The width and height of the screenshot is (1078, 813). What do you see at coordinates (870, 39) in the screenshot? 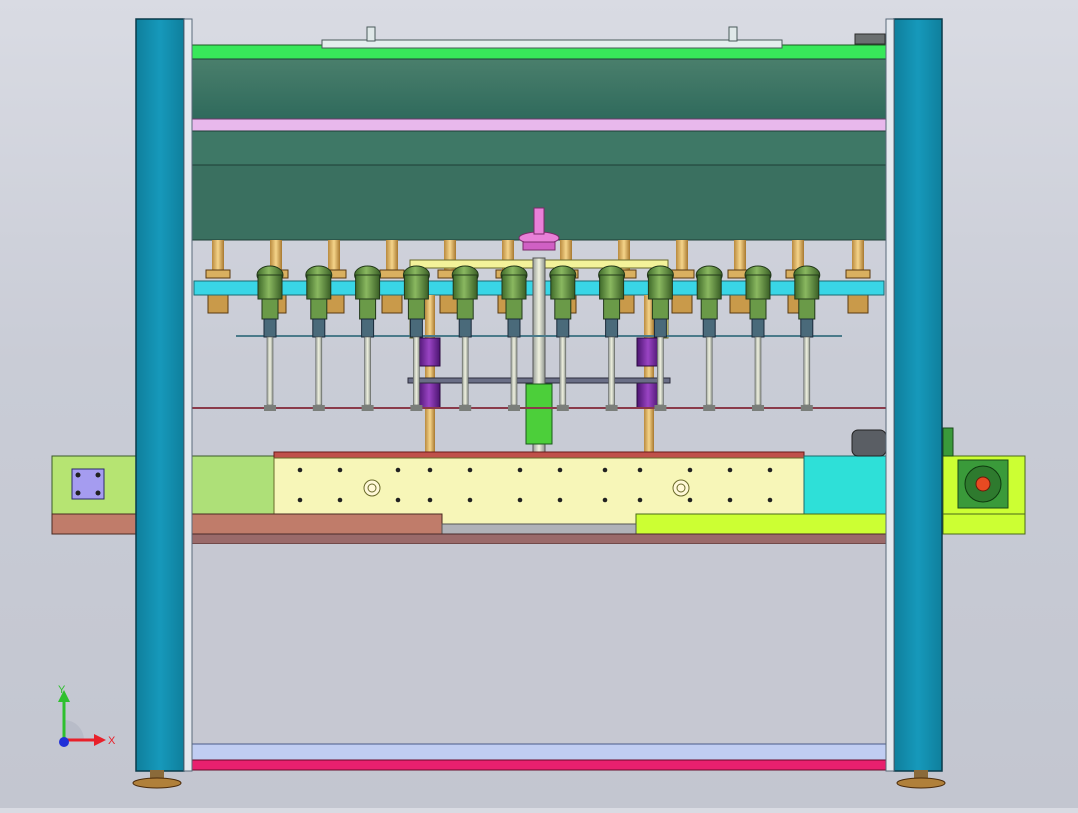
I see `top-clamp` at bounding box center [870, 39].